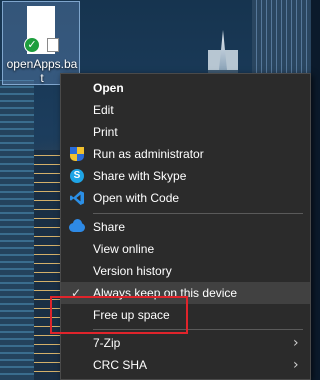 This screenshot has width=320, height=380. Describe the element at coordinates (185, 198) in the screenshot. I see `menu-item-open-with-code: Open with Code` at that location.